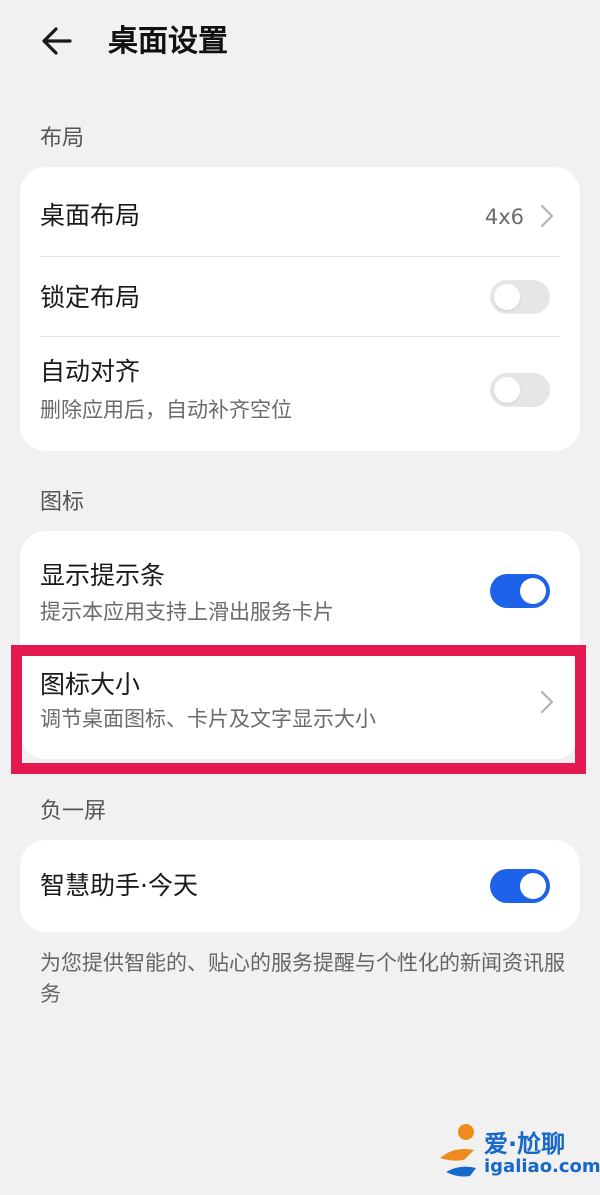 This screenshot has height=1195, width=600. I want to click on auto-align-toggle, so click(520, 390).